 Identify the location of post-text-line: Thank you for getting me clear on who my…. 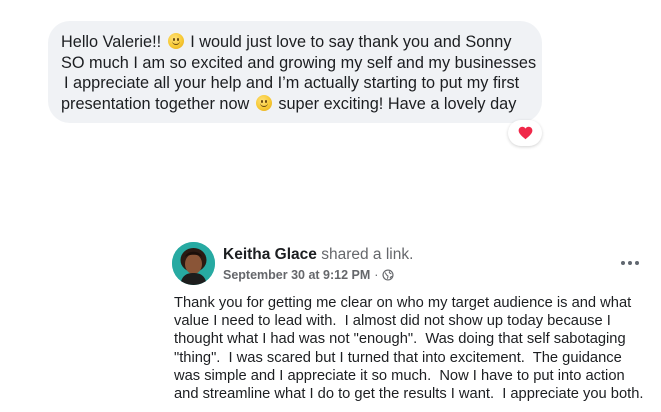
(403, 303).